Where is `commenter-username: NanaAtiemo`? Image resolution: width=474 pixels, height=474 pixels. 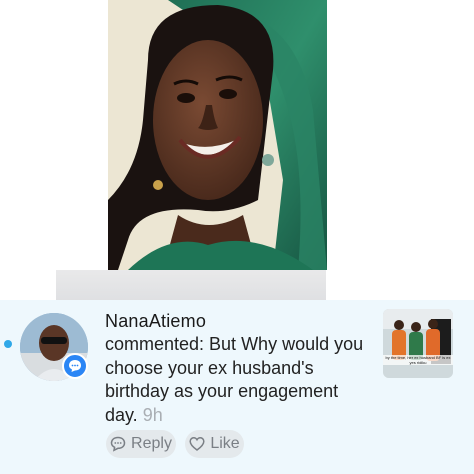 commenter-username: NanaAtiemo is located at coordinates (155, 321).